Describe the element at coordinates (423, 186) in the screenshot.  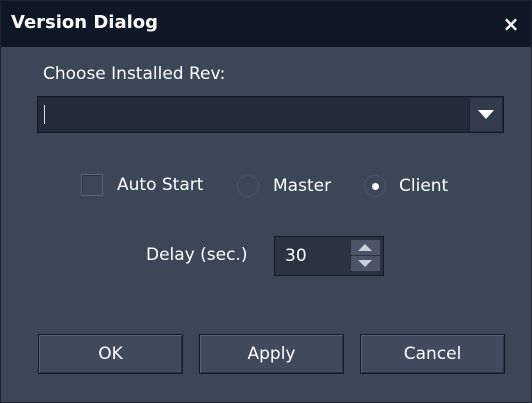
I see `client-radio-label: Client` at that location.